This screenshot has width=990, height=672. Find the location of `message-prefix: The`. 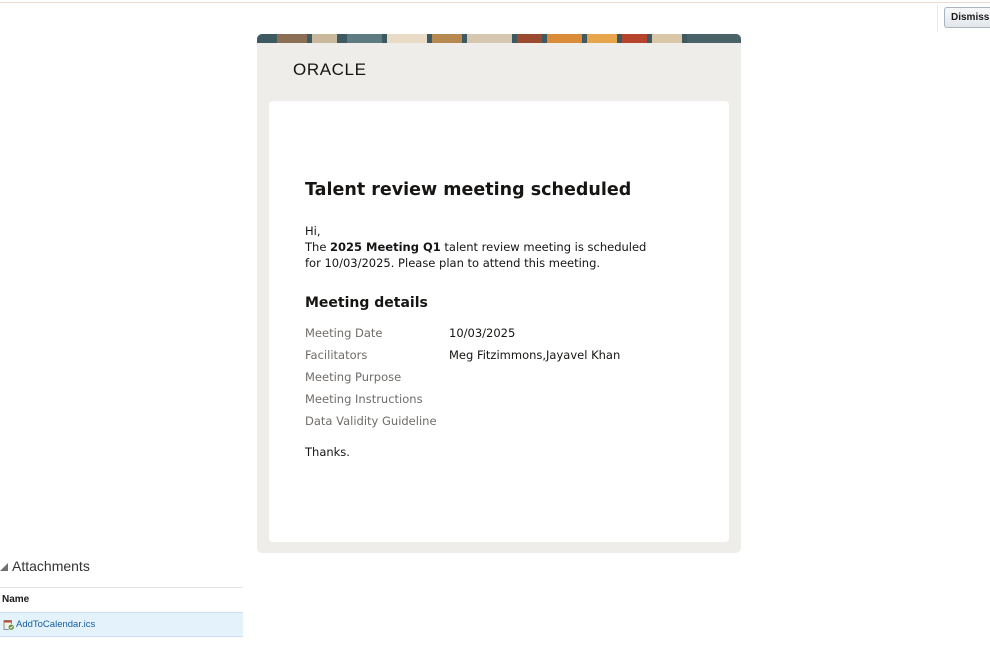

message-prefix: The is located at coordinates (318, 247).